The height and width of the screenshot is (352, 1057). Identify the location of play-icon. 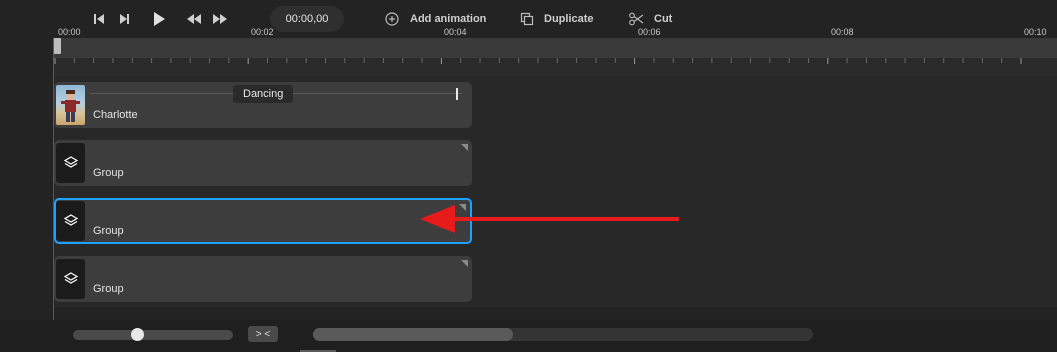
(159, 19).